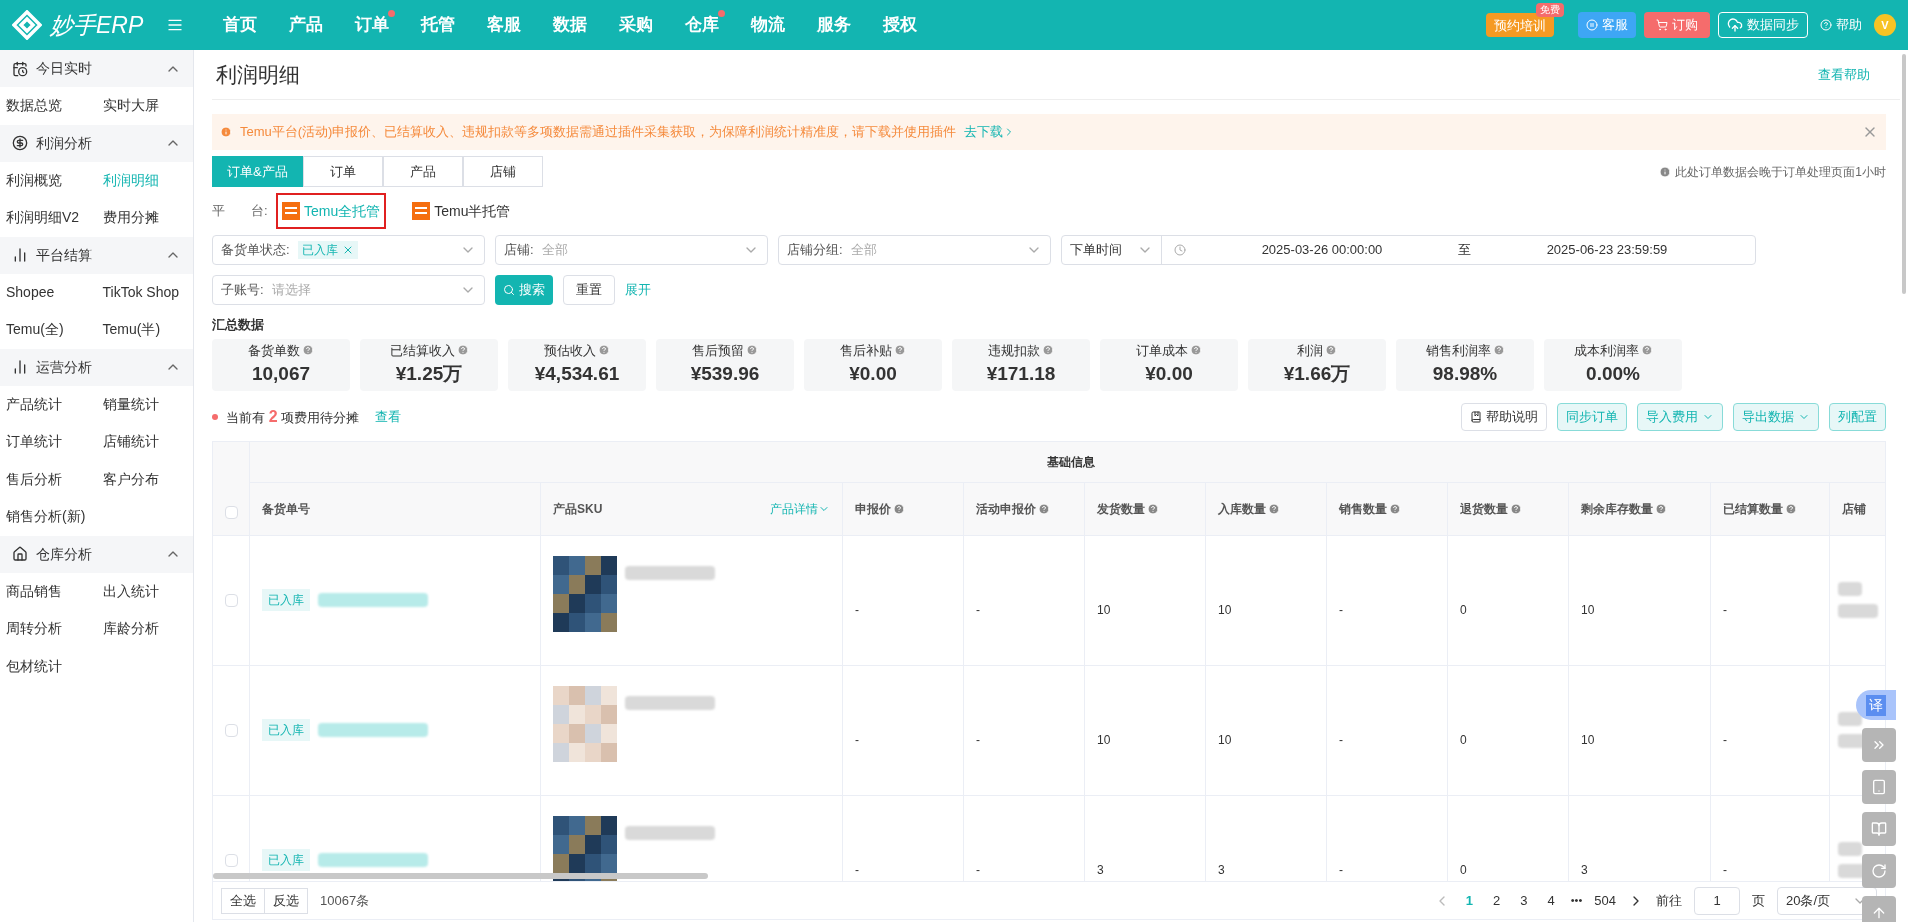 The width and height of the screenshot is (1908, 922). I want to click on book-button, so click(1879, 829).